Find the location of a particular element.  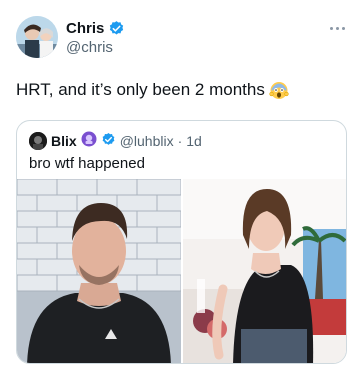

post-header: Chris @chris is located at coordinates (182, 38).